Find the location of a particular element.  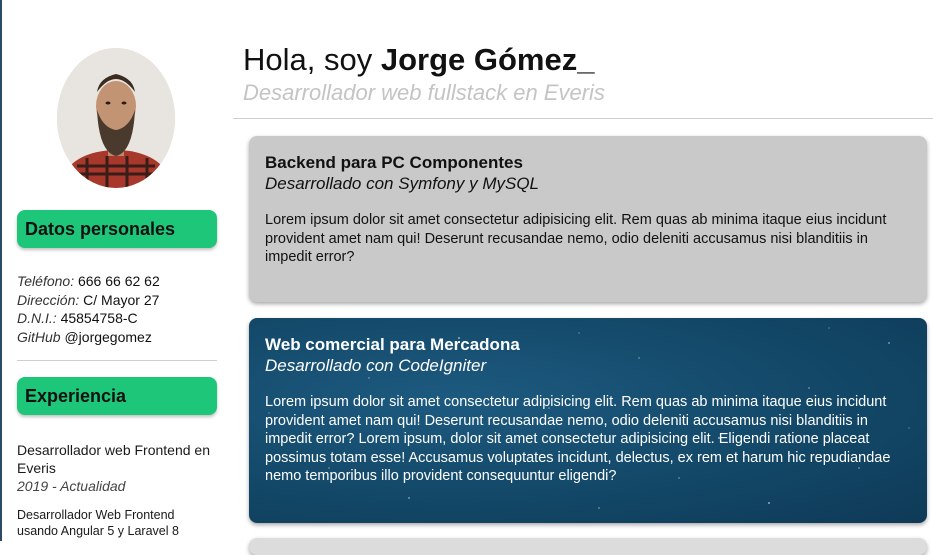

personal-github: GitHub @jorgegomez is located at coordinates (117, 337).